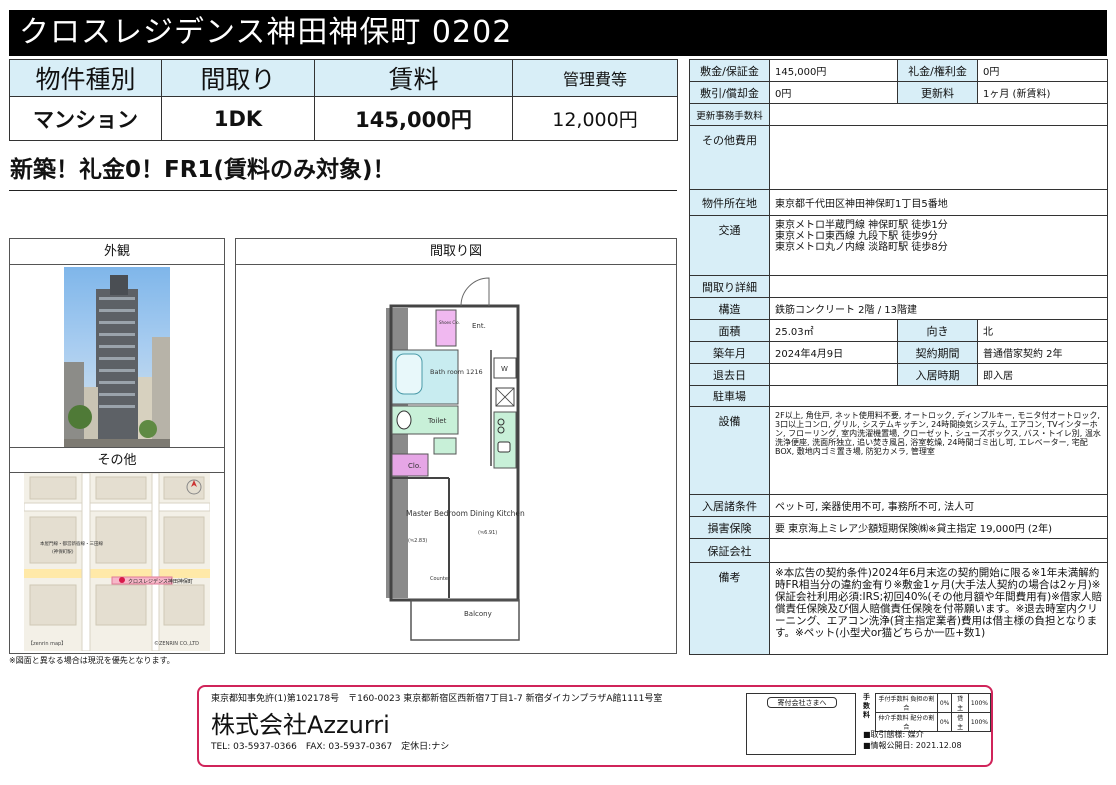 Image resolution: width=1116 pixels, height=785 pixels. Describe the element at coordinates (729, 396) in the screenshot. I see `parking-label: 駐車場` at that location.